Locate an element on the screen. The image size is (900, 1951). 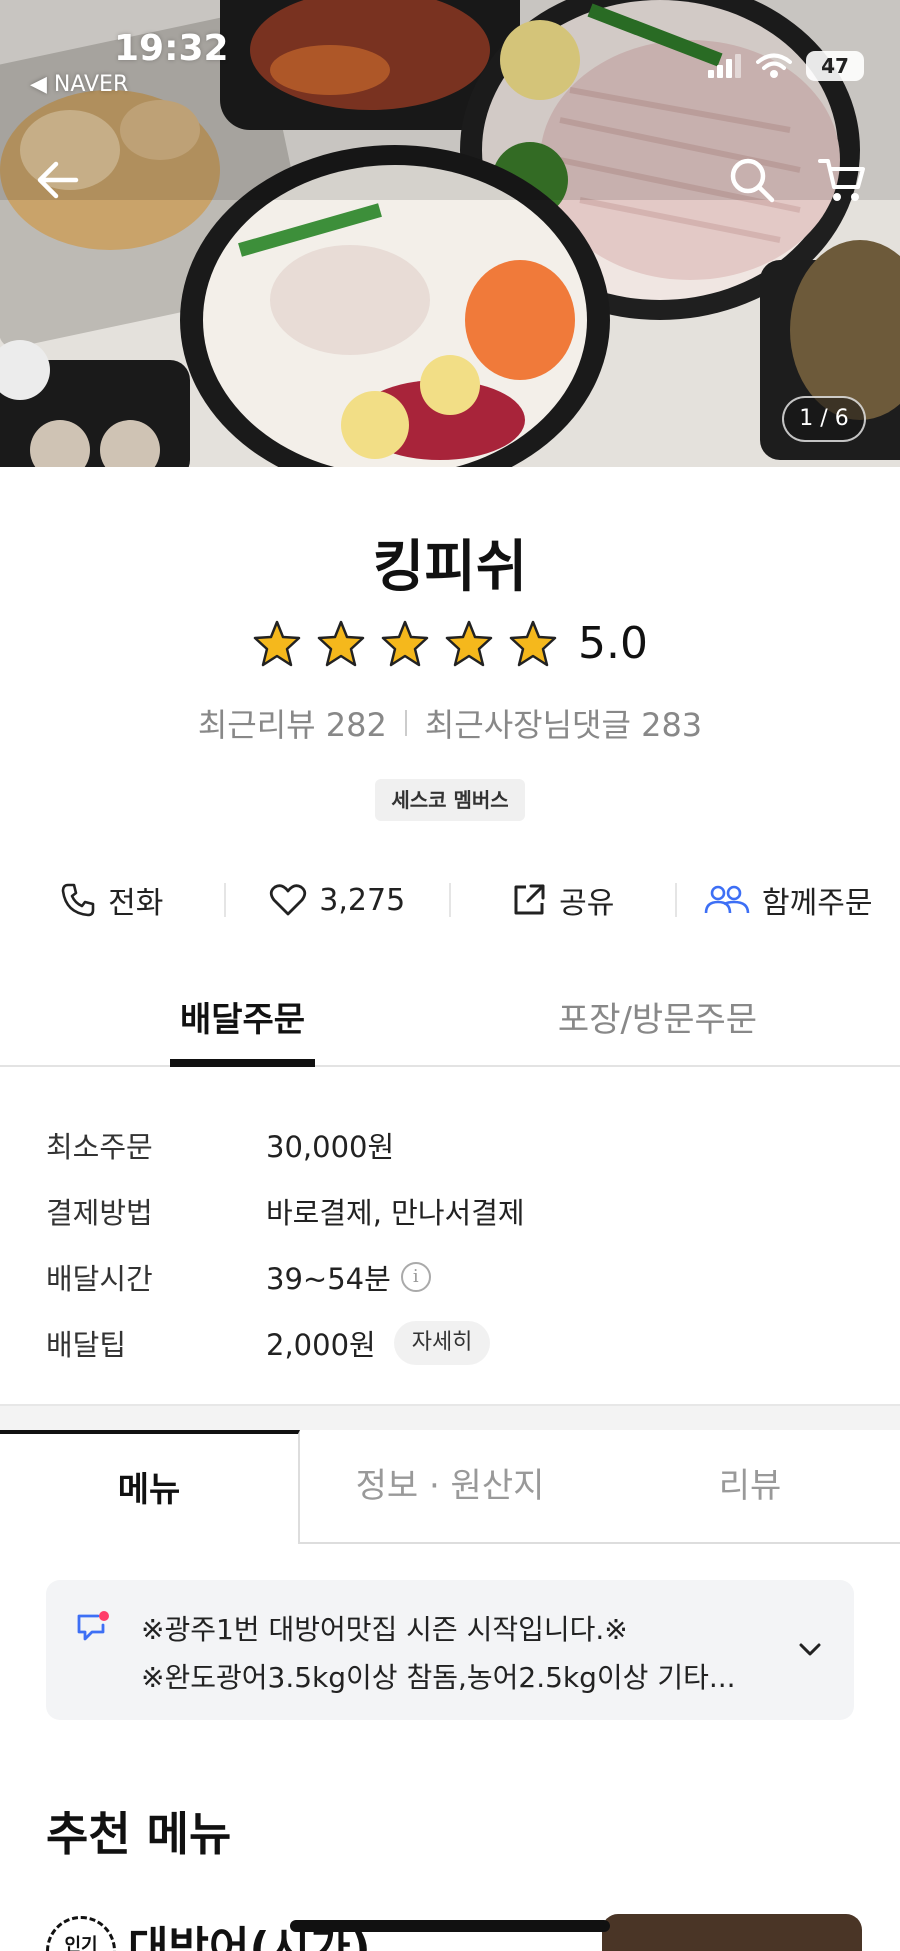
store-actions: 전화 3,275 공유 함께주문 is located at coordinates (450, 900).